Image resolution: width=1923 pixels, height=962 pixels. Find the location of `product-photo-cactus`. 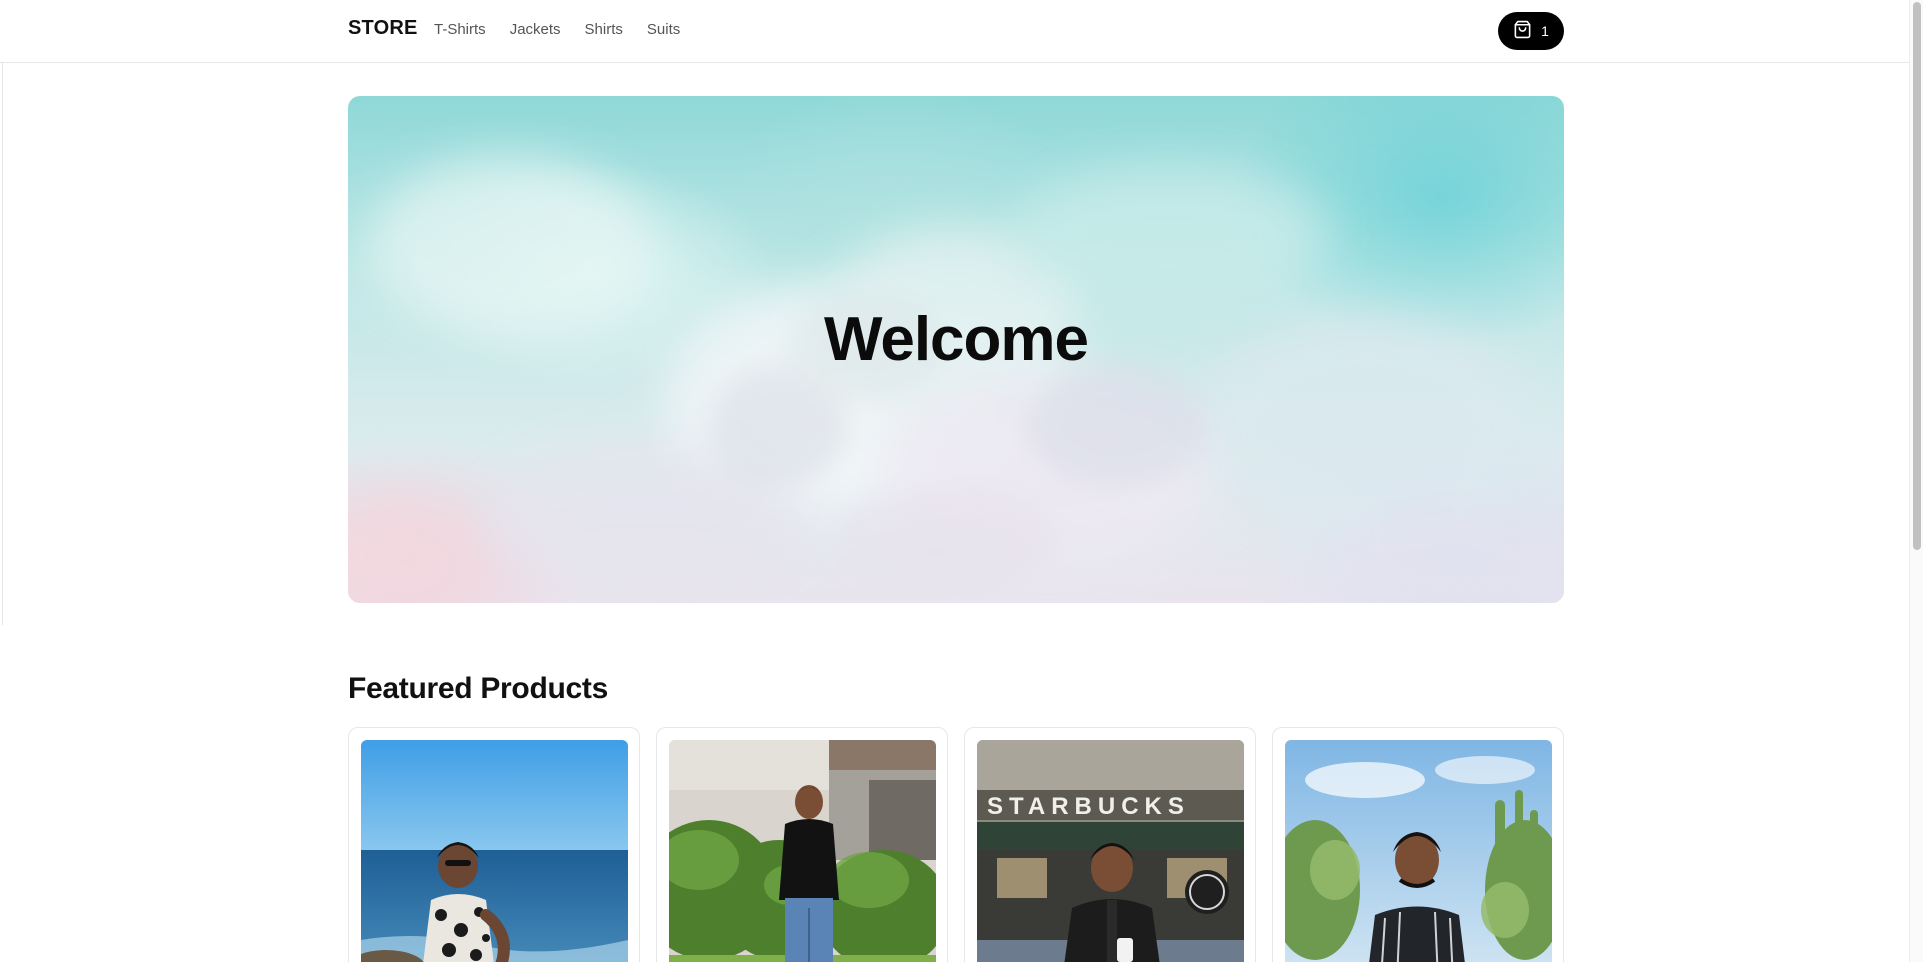

product-photo-cactus is located at coordinates (1418, 851).